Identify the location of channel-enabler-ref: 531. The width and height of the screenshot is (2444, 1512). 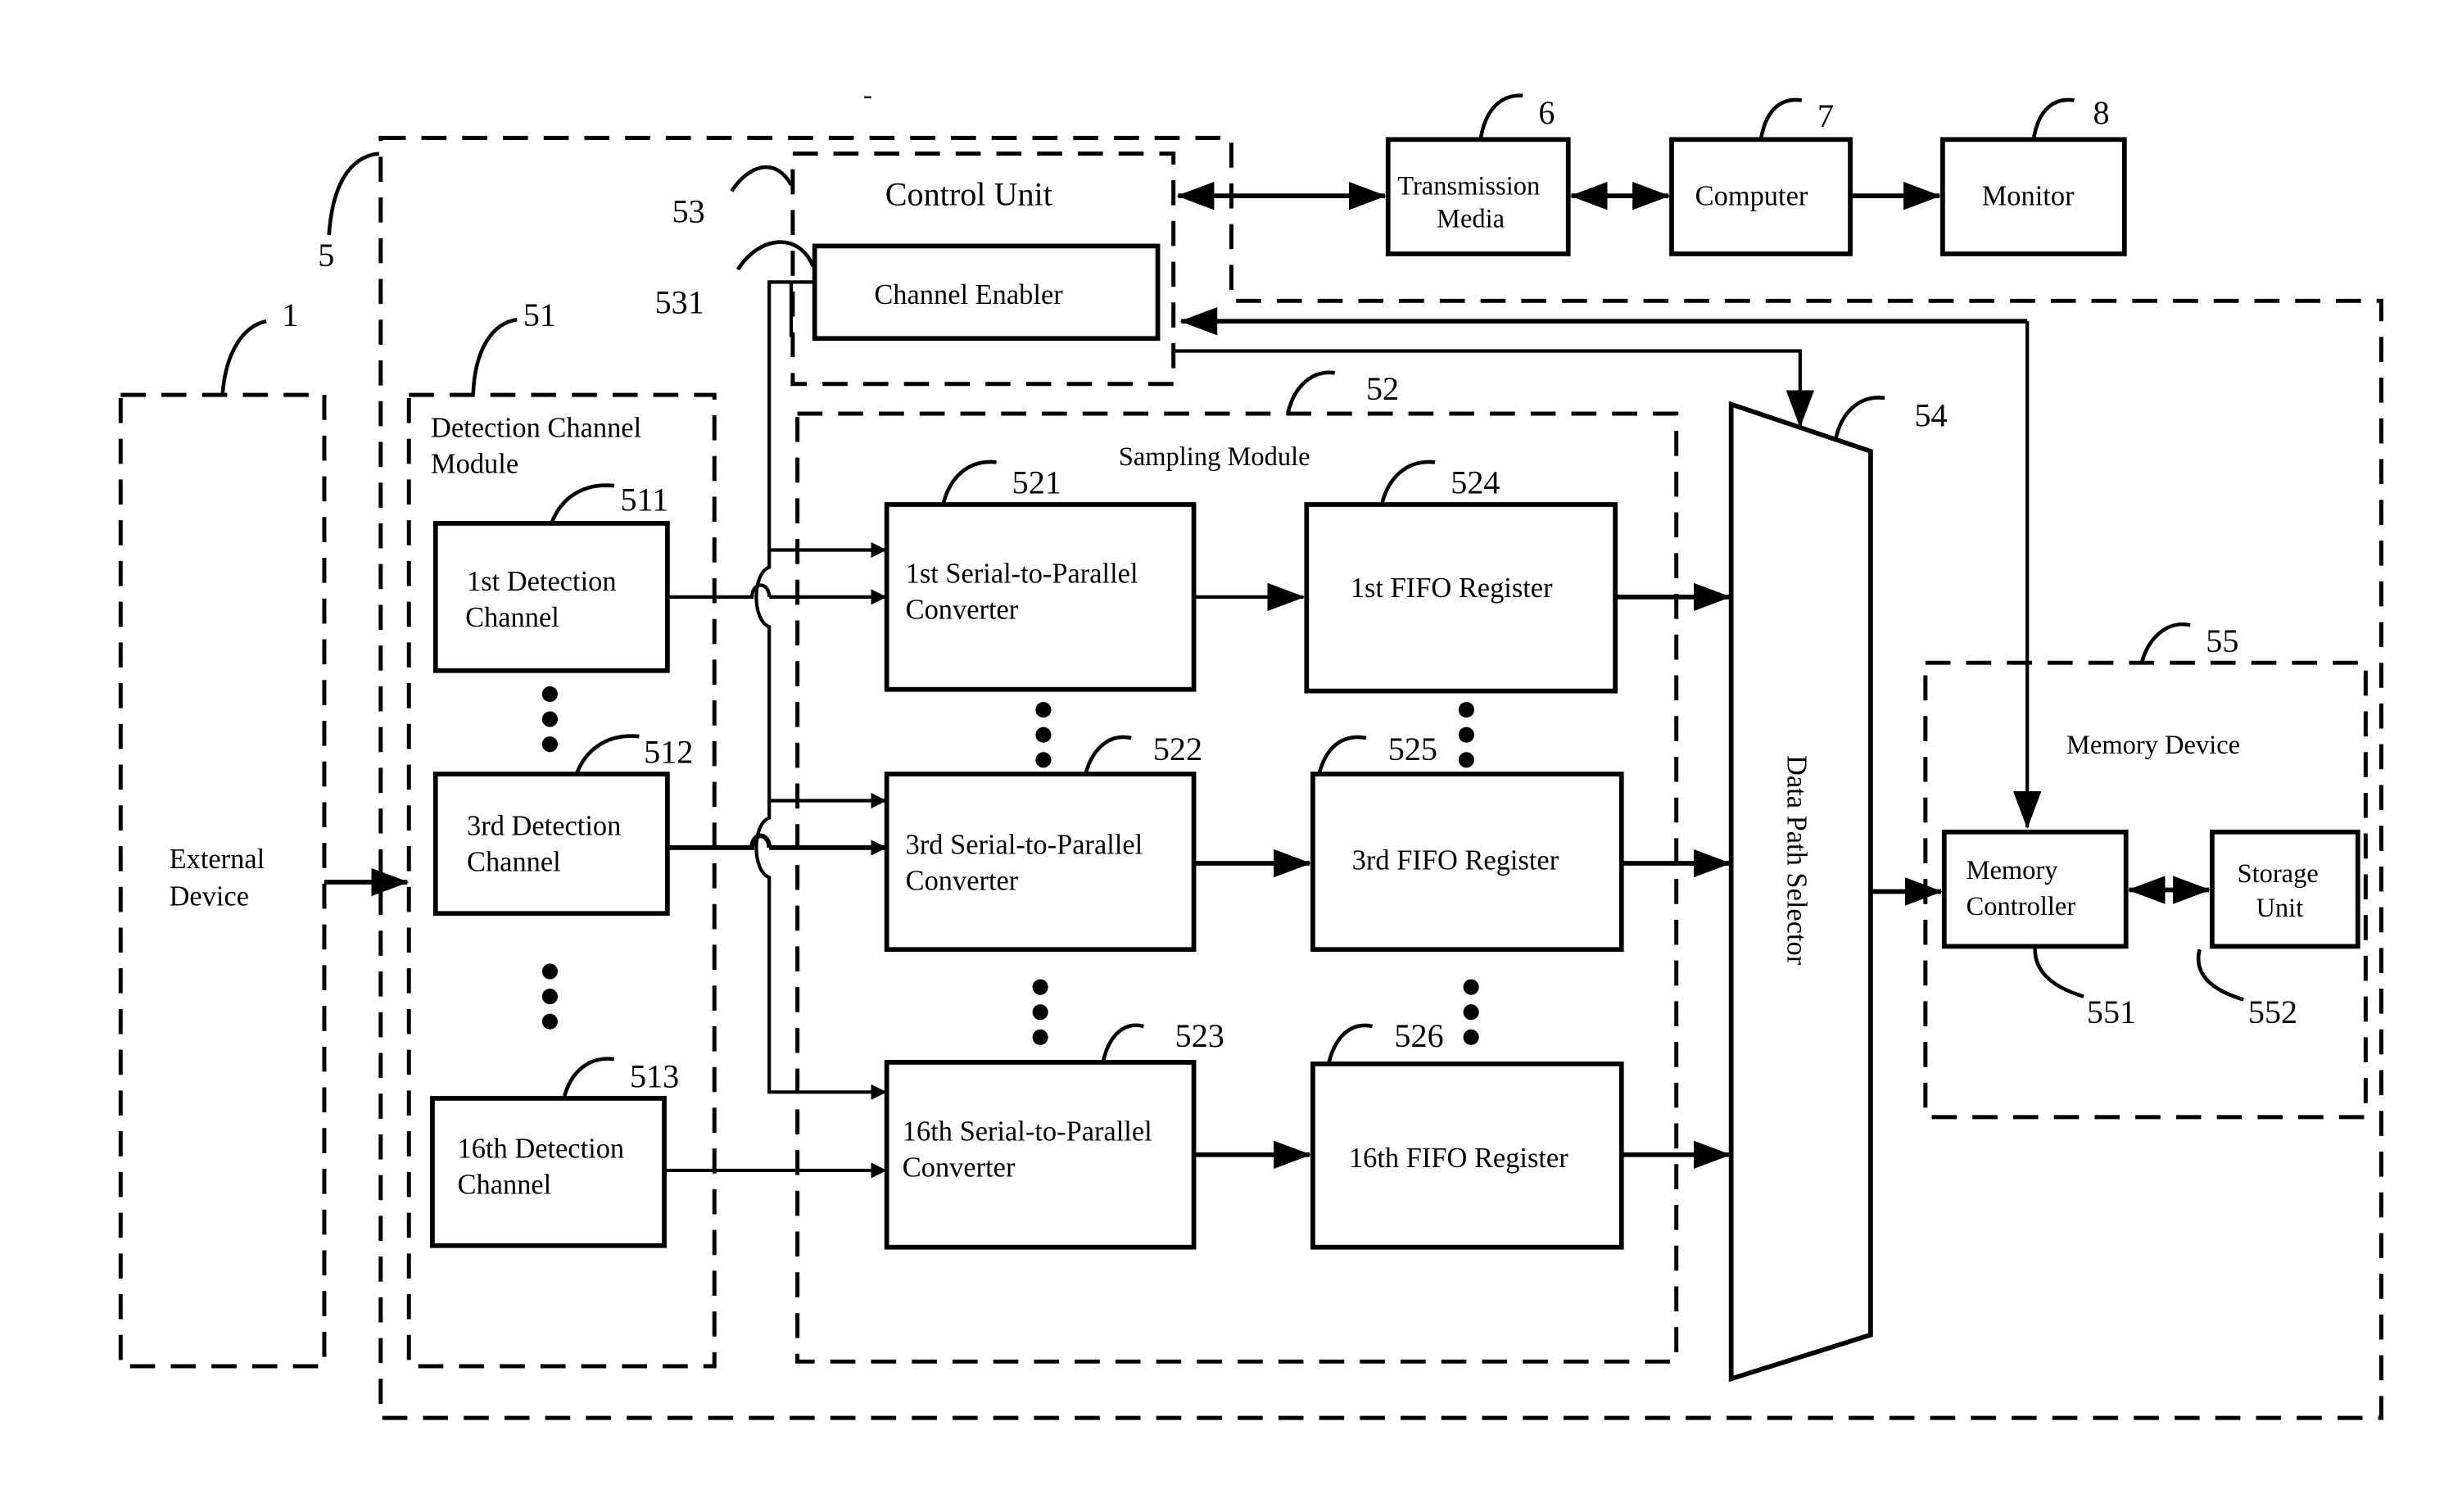
(679, 303).